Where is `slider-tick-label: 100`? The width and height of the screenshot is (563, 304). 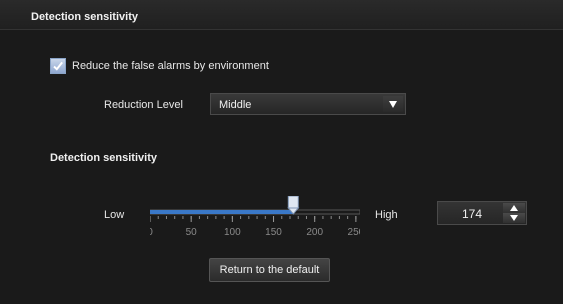
slider-tick-label: 100 is located at coordinates (232, 232).